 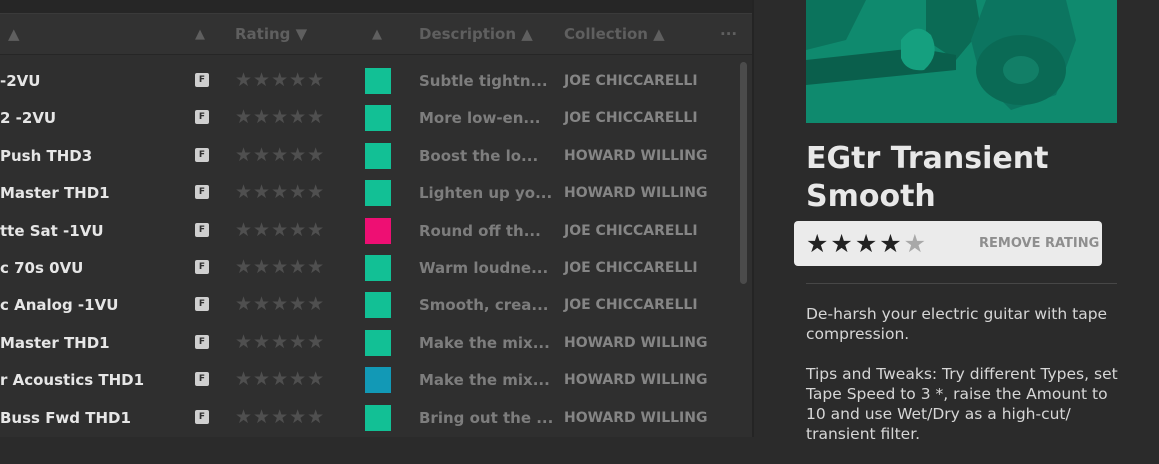 I want to click on name-column-sort-icon: ▲, so click(x=14, y=34).